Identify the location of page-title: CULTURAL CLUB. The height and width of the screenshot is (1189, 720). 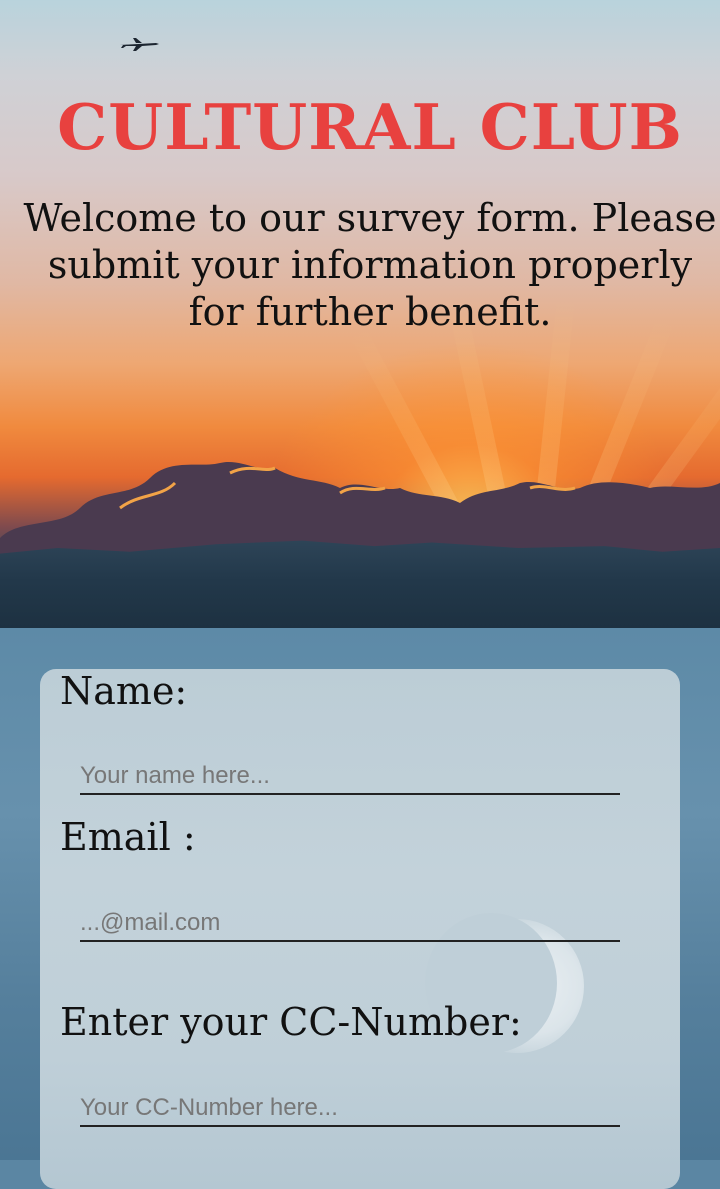
(370, 127).